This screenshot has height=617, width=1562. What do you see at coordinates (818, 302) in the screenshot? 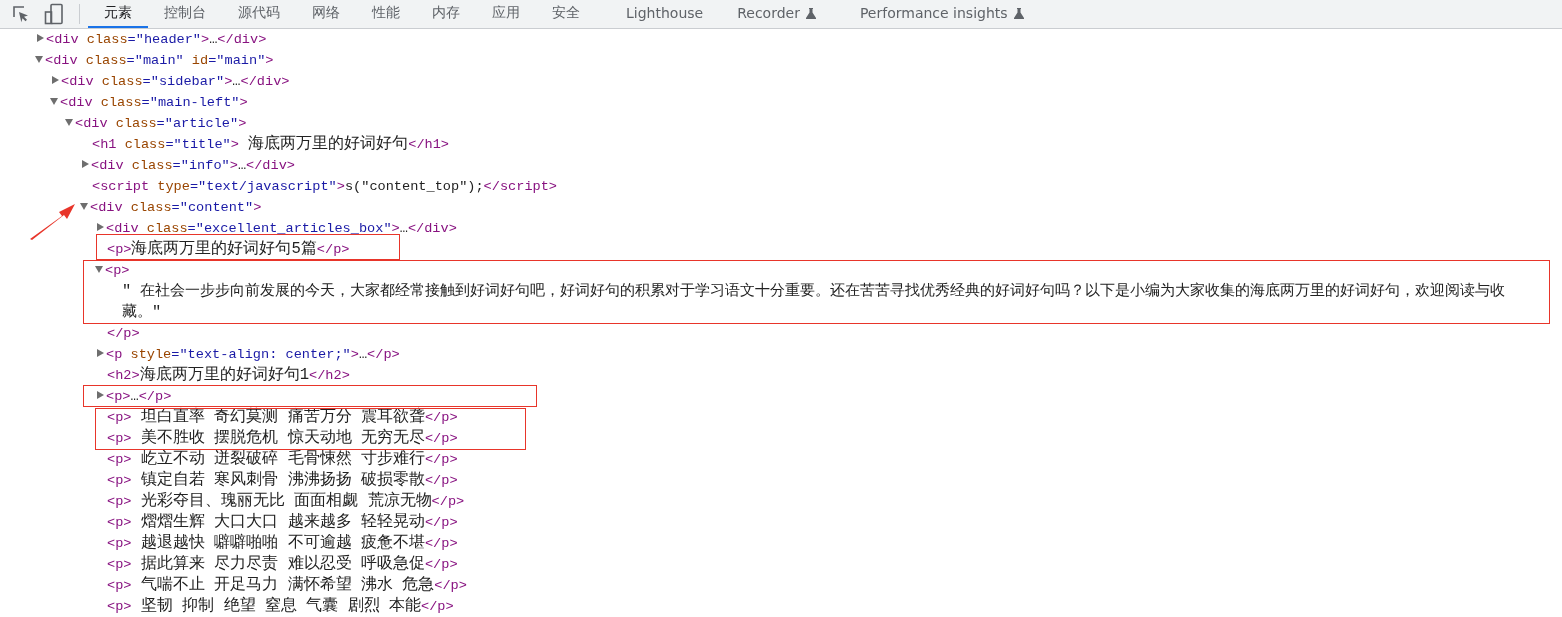
I see `text-node: " 在社会一步步向前发展的今天，大家都经常接触到好词好句吧，好词好句的积累对于学习语文十分重要。还在苦苦寻找优秀经典的好词好句吗？以下是小编为大家收集的海底两万里的好词好句，欢迎阅读与收藏。"` at bounding box center [818, 302].